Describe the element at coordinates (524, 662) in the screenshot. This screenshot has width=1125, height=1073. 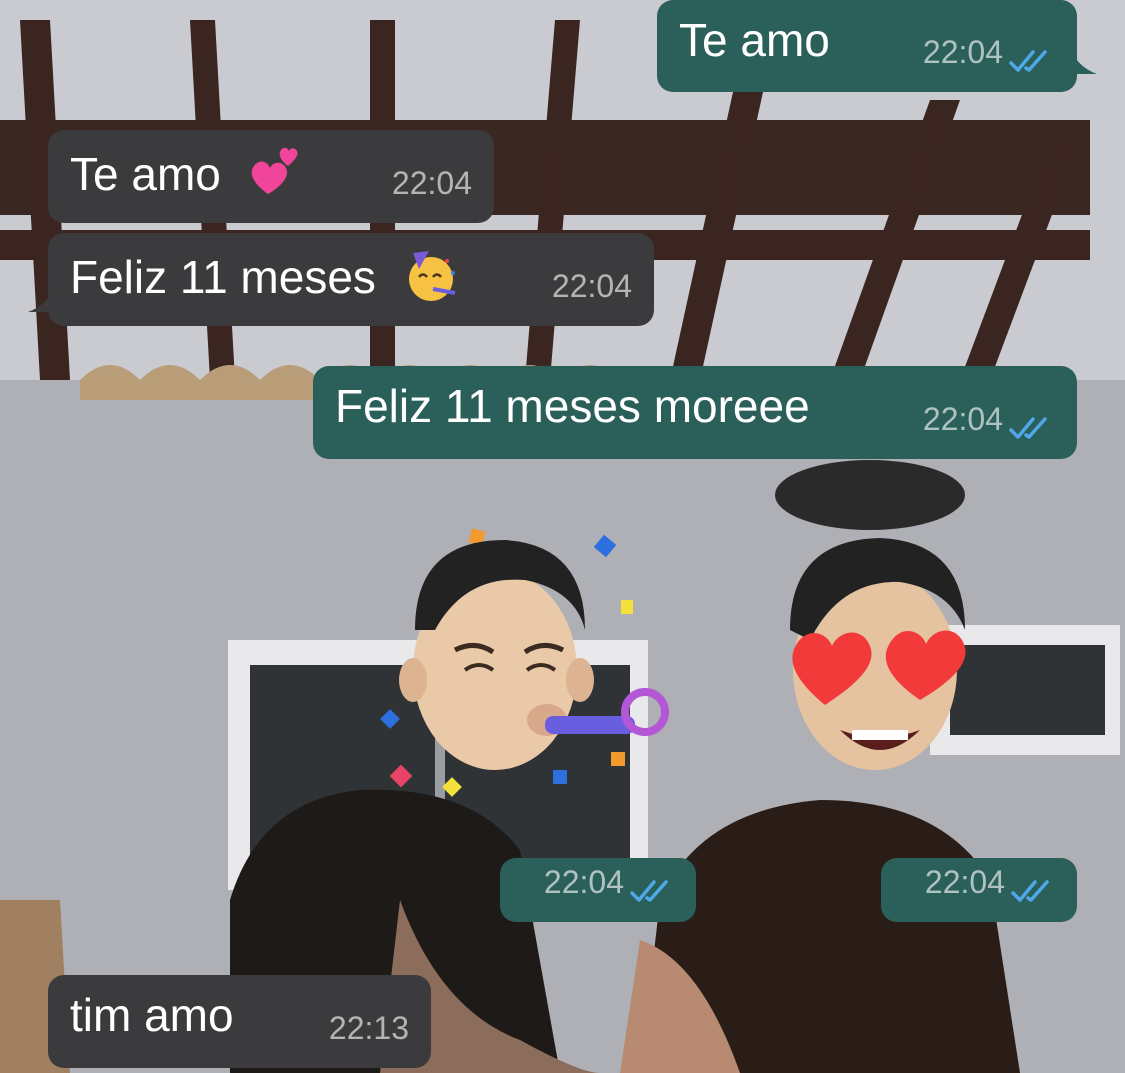
I see `memoji-party-horn-icon` at that location.